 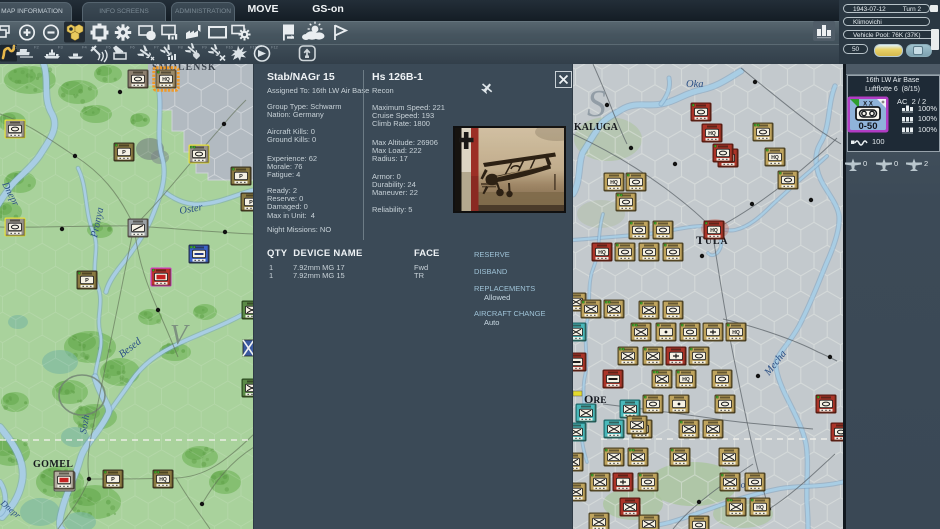 I want to click on svg-text: F3, so click(x=60, y=47).